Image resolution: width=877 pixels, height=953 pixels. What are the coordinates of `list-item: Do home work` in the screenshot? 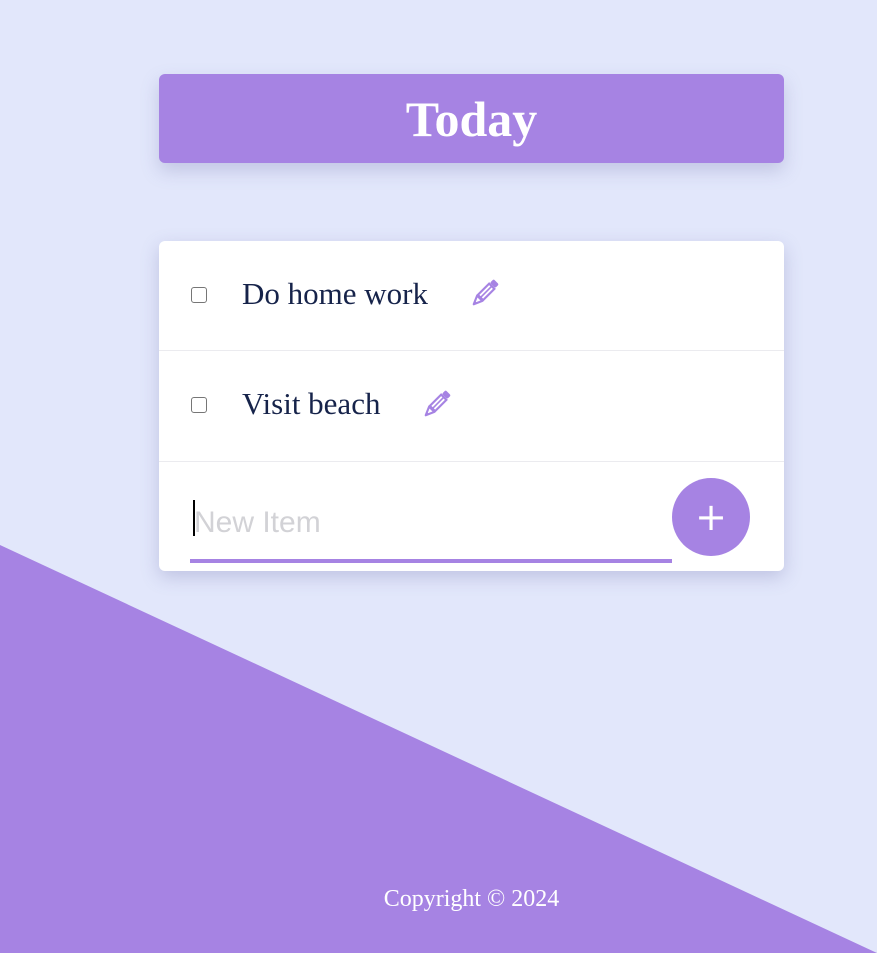 It's located at (471, 296).